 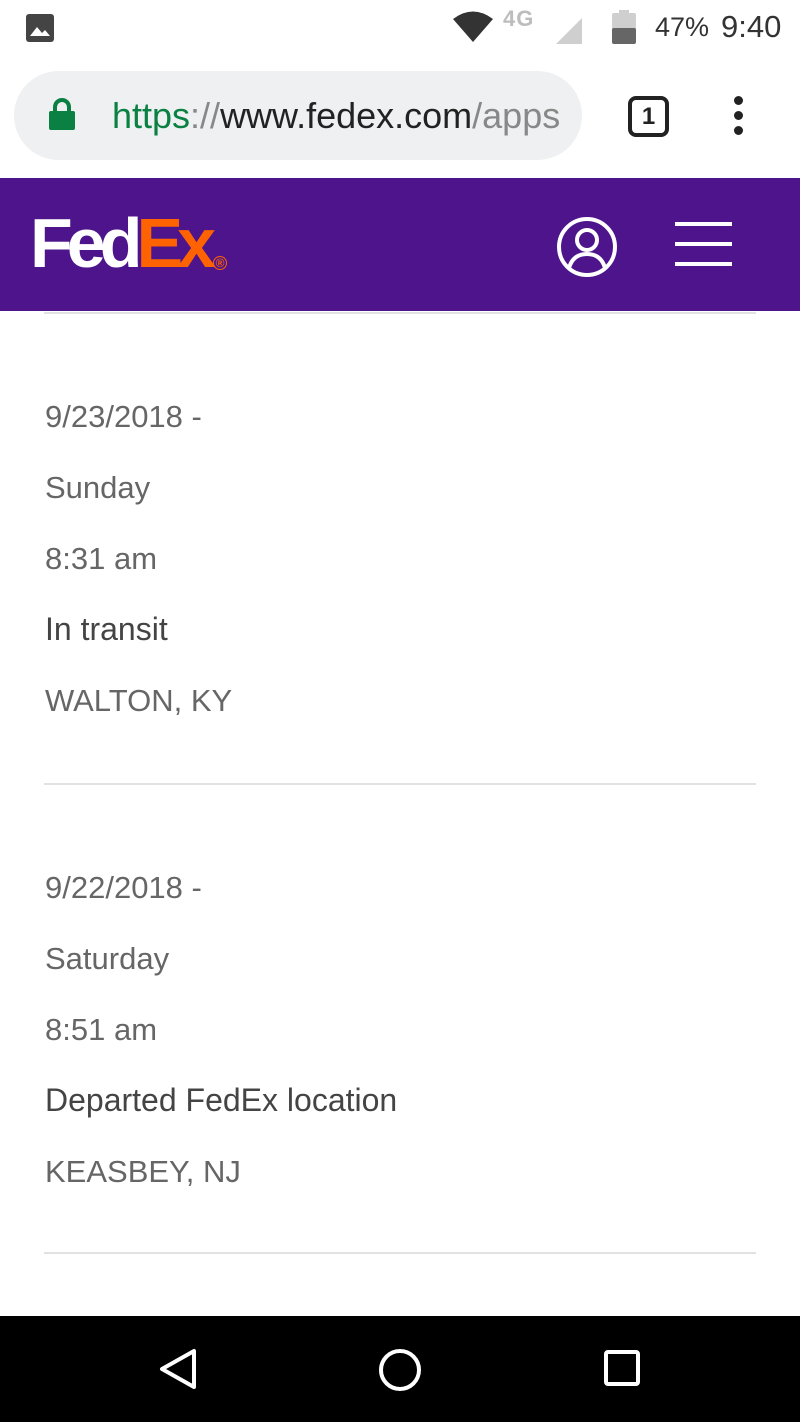 I want to click on event-time: 8:31 am, so click(x=101, y=558).